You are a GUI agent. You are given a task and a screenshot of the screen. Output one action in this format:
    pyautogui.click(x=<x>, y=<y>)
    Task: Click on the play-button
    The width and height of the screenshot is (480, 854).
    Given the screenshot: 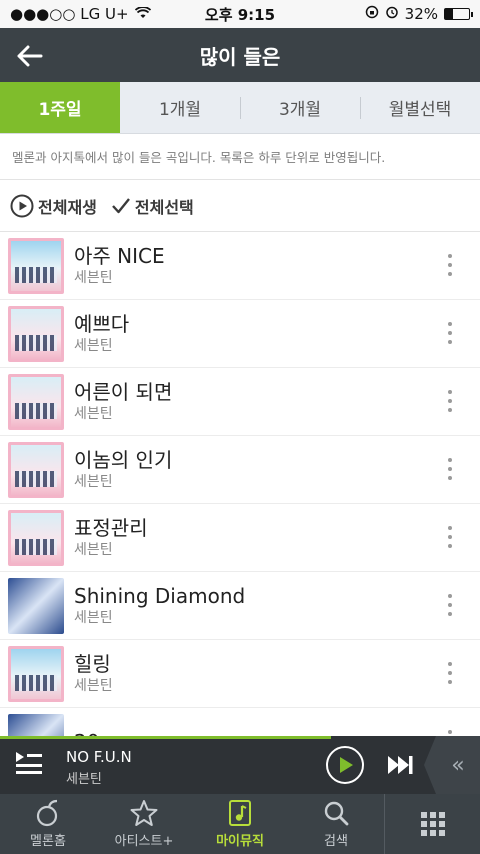 What is the action you would take?
    pyautogui.click(x=345, y=765)
    